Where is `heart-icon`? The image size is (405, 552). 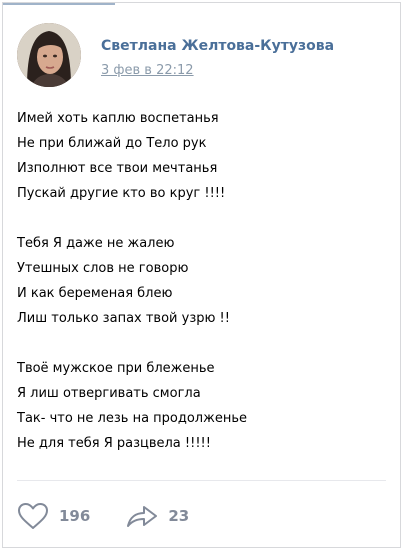
heart-icon is located at coordinates (33, 516).